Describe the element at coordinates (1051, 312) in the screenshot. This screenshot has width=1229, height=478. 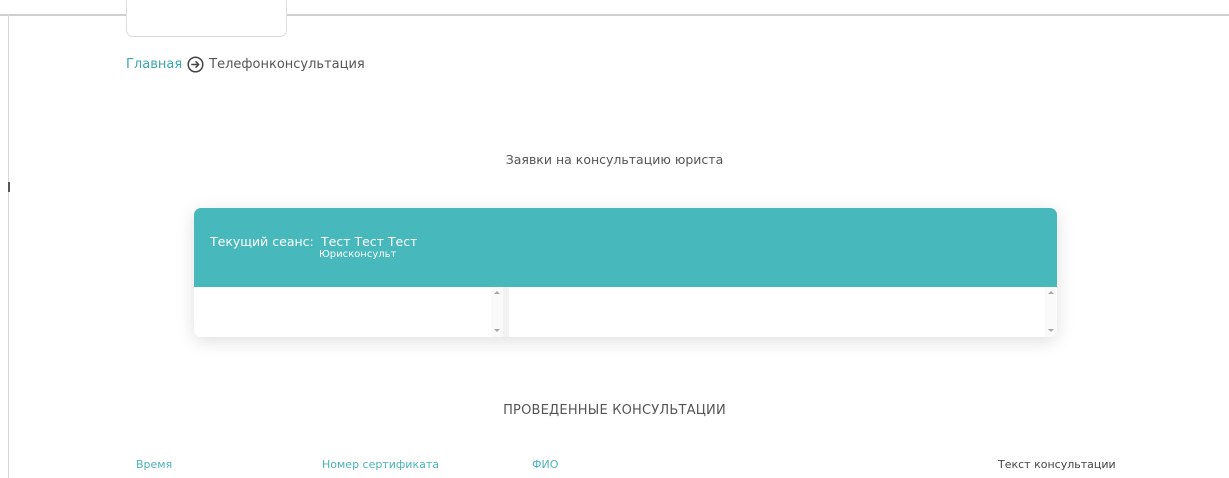
I see `right-pane-scrollbar` at that location.